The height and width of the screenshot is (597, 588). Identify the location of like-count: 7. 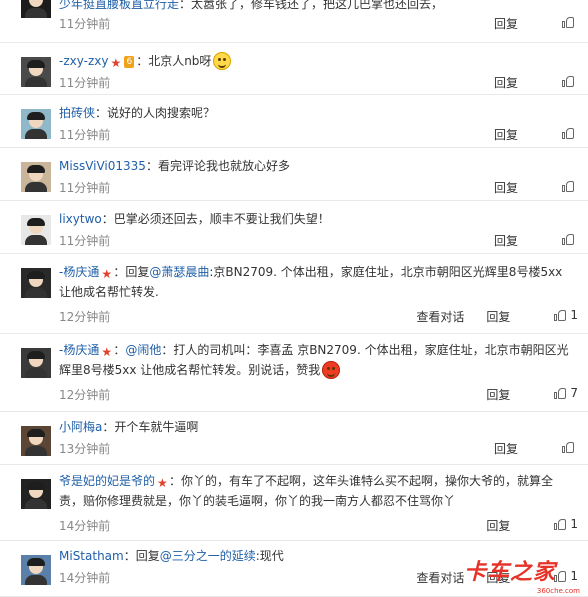
(574, 393).